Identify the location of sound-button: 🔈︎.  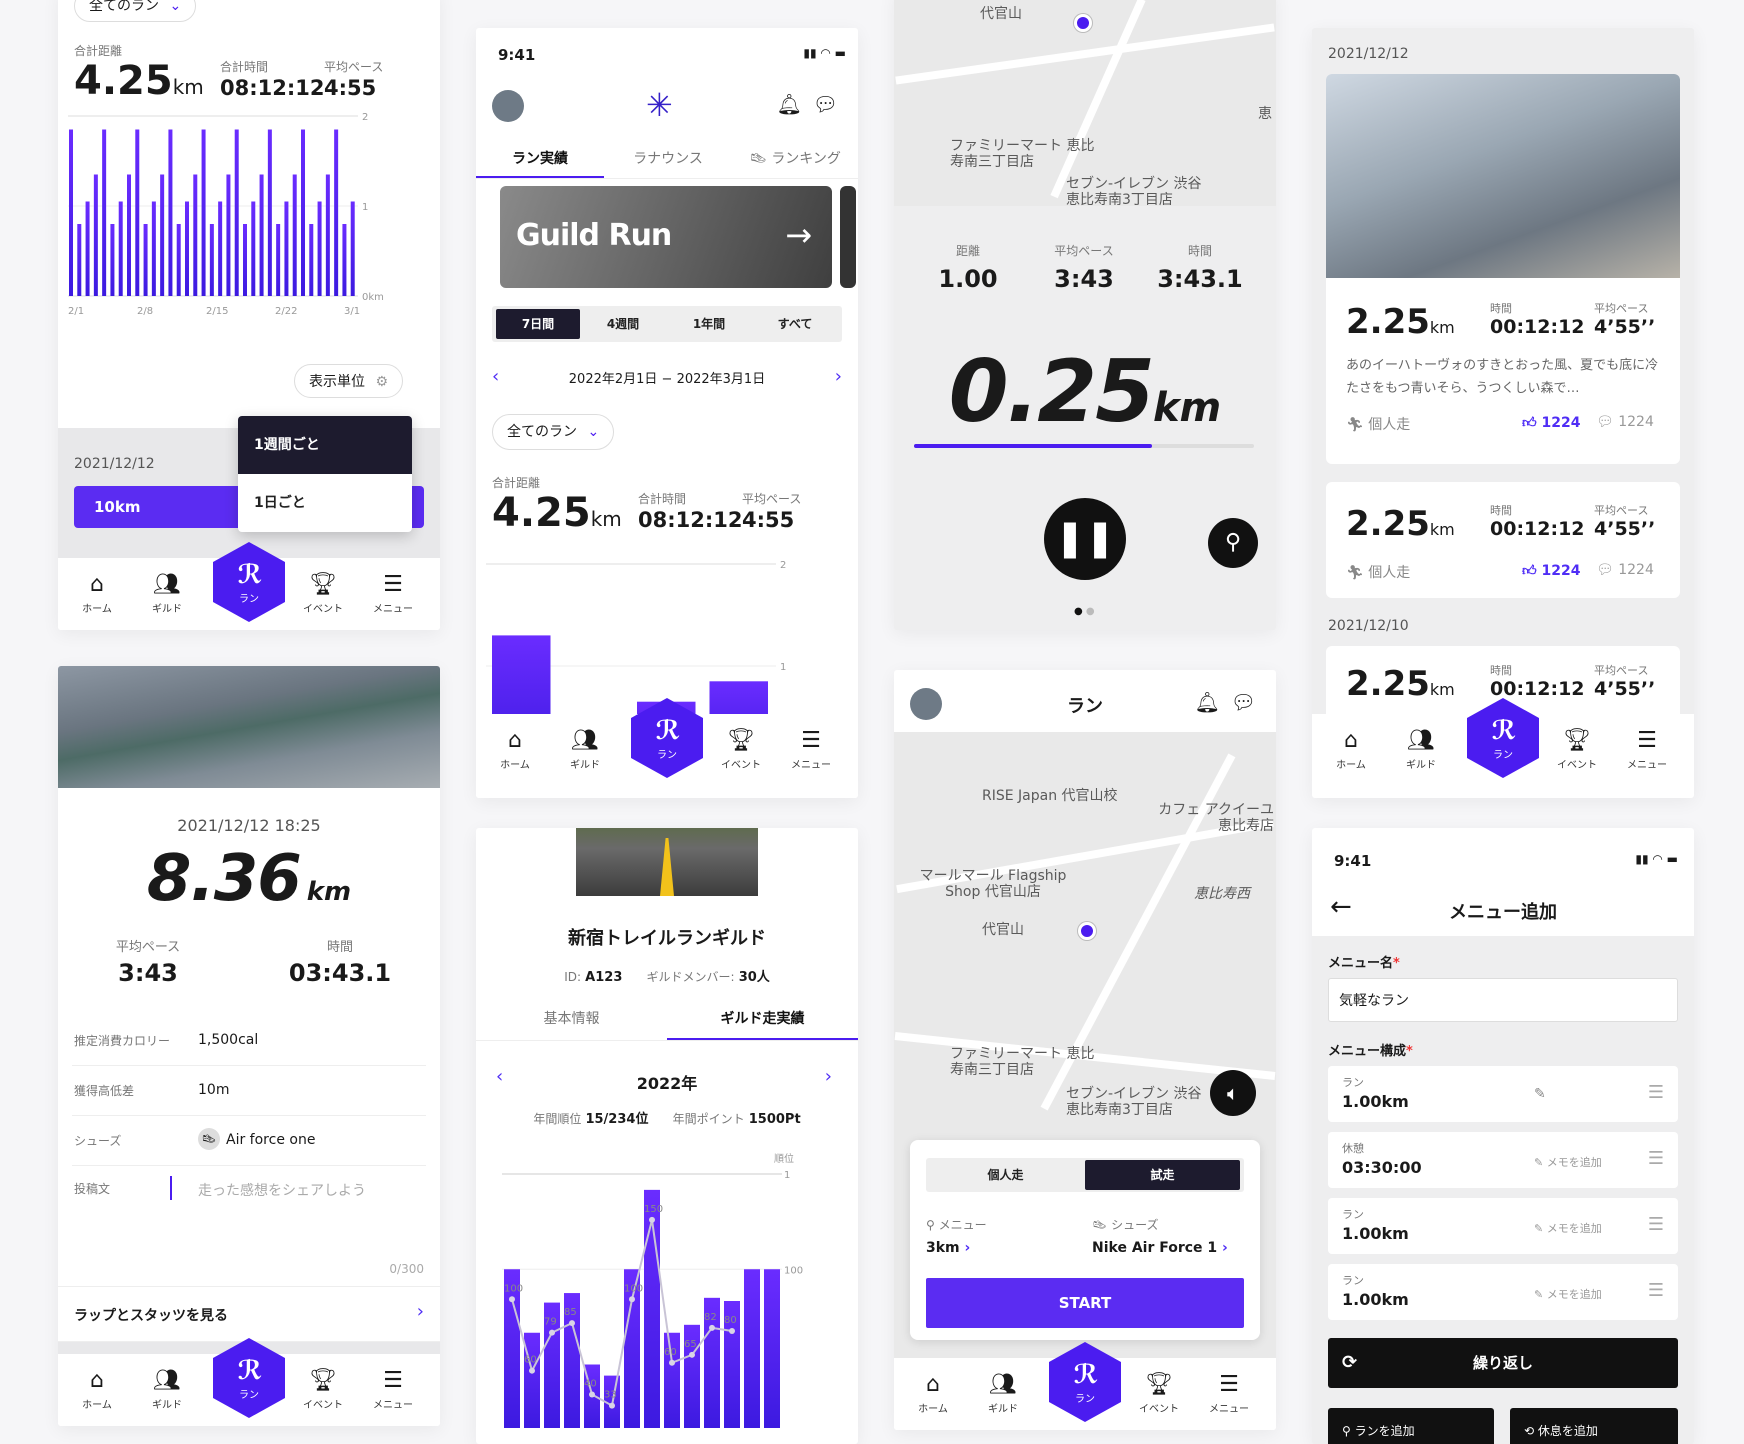
(1233, 1093).